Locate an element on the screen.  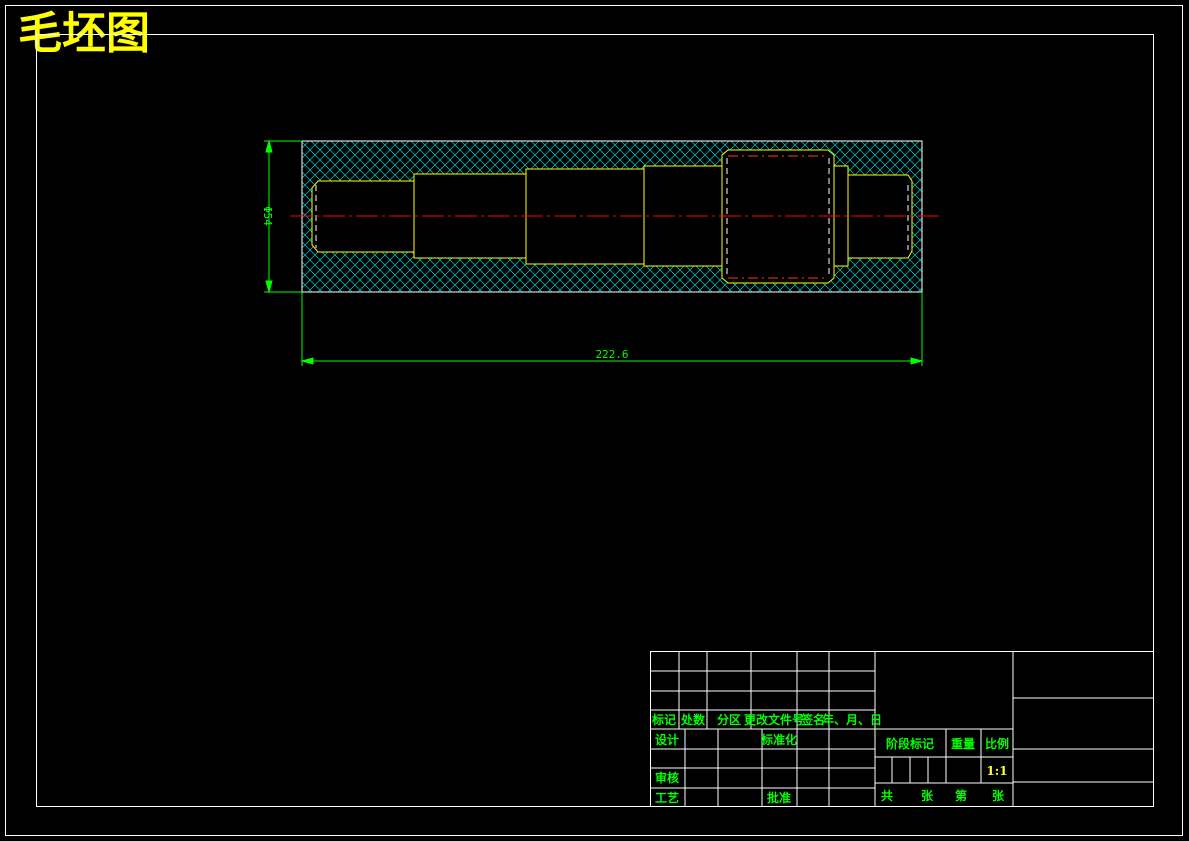
header-mark: 标记 is located at coordinates (663, 719).